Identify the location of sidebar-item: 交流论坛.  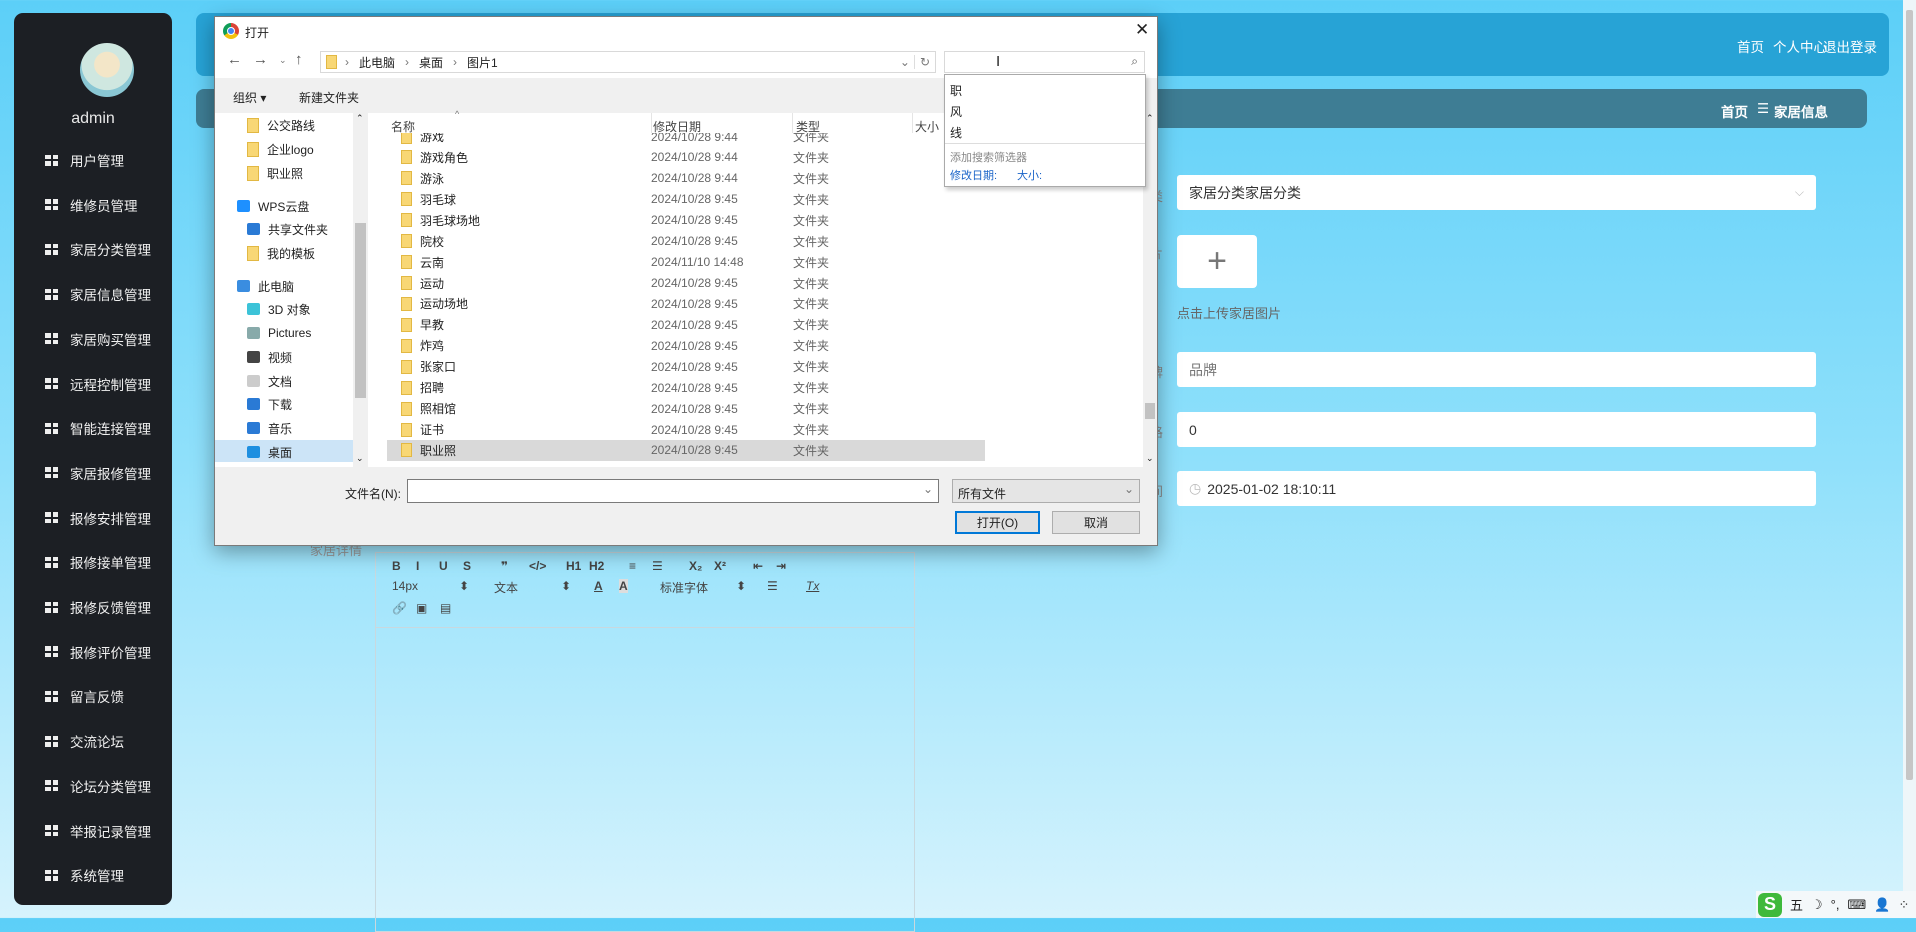
(84, 741).